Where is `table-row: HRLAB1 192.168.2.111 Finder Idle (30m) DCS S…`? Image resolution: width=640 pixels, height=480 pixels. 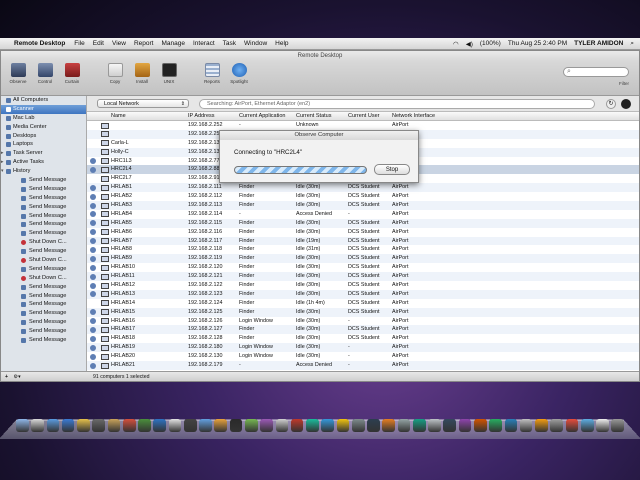
table-row: HRLAB1 192.168.2.111 Finder Idle (30m) DCS S… is located at coordinates (363, 188).